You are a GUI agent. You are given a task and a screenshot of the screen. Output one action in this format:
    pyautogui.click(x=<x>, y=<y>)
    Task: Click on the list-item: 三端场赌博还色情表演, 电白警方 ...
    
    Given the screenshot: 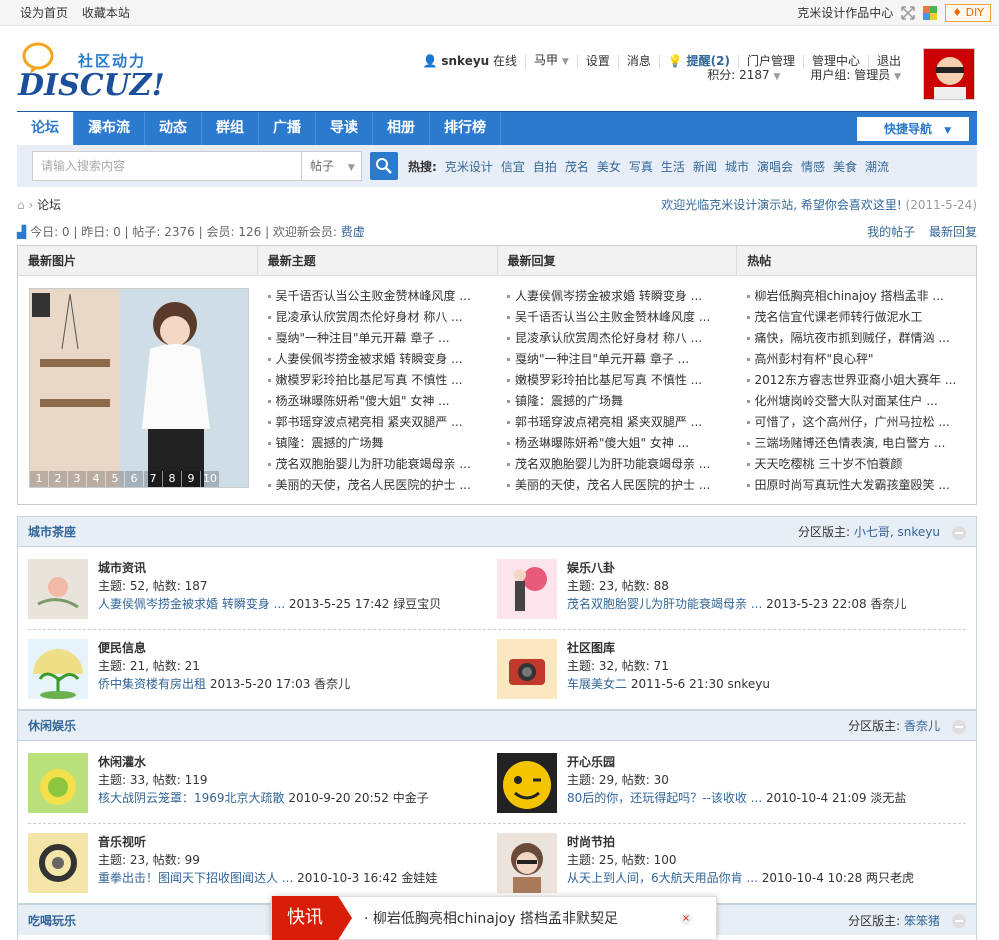 What is the action you would take?
    pyautogui.click(x=857, y=443)
    